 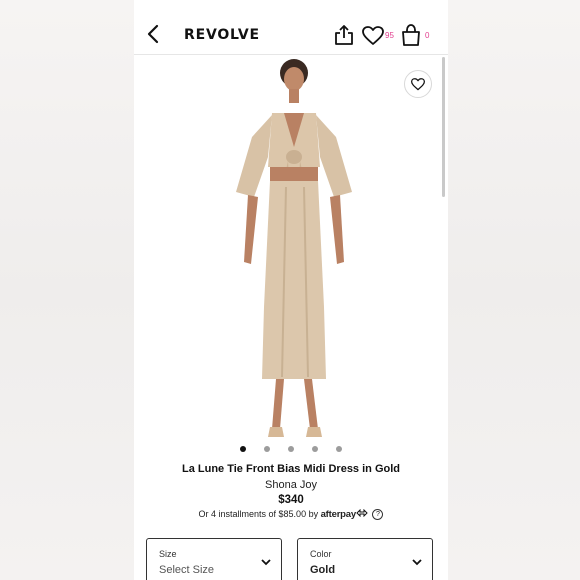 What do you see at coordinates (291, 500) in the screenshot?
I see `product-price: $340` at bounding box center [291, 500].